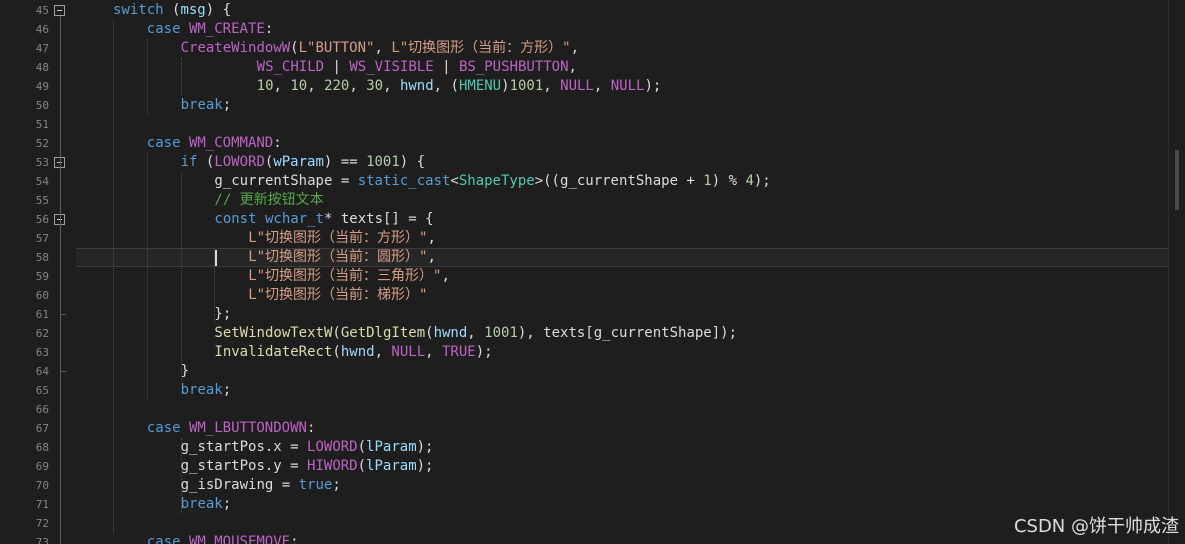 The height and width of the screenshot is (544, 1185). Describe the element at coordinates (60, 280) in the screenshot. I see `fold-line` at that location.